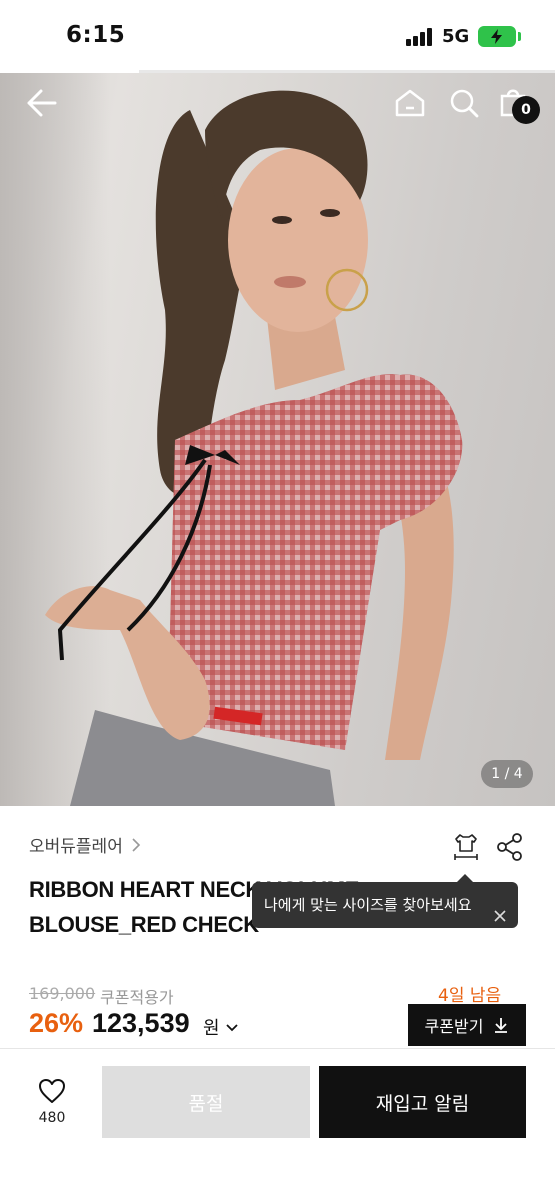 The height and width of the screenshot is (1200, 555). Describe the element at coordinates (501, 1025) in the screenshot. I see `download-icon` at that location.